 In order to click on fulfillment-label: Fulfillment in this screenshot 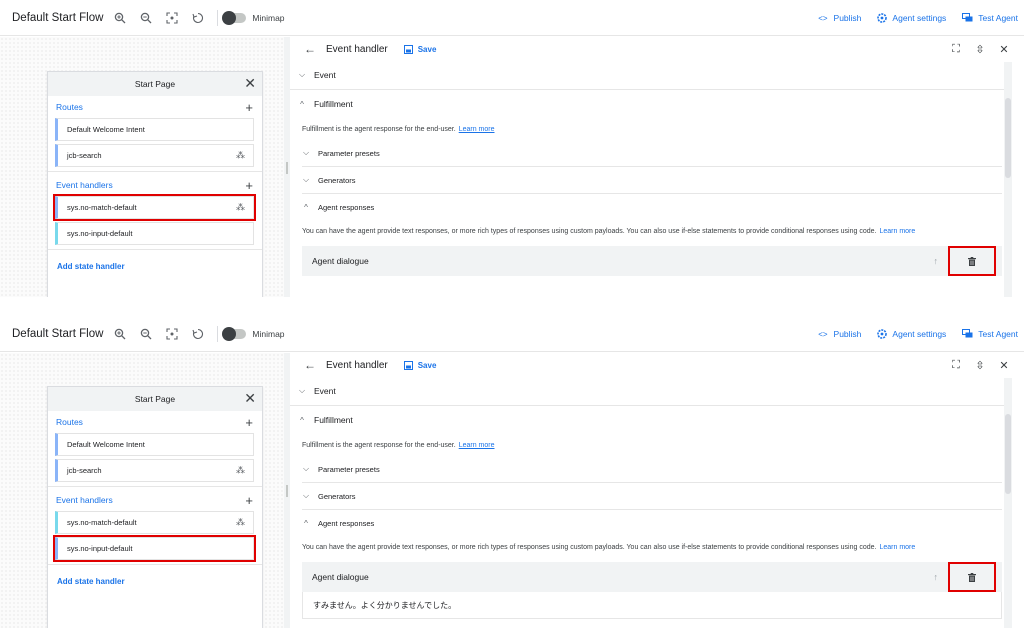, I will do `click(333, 104)`.